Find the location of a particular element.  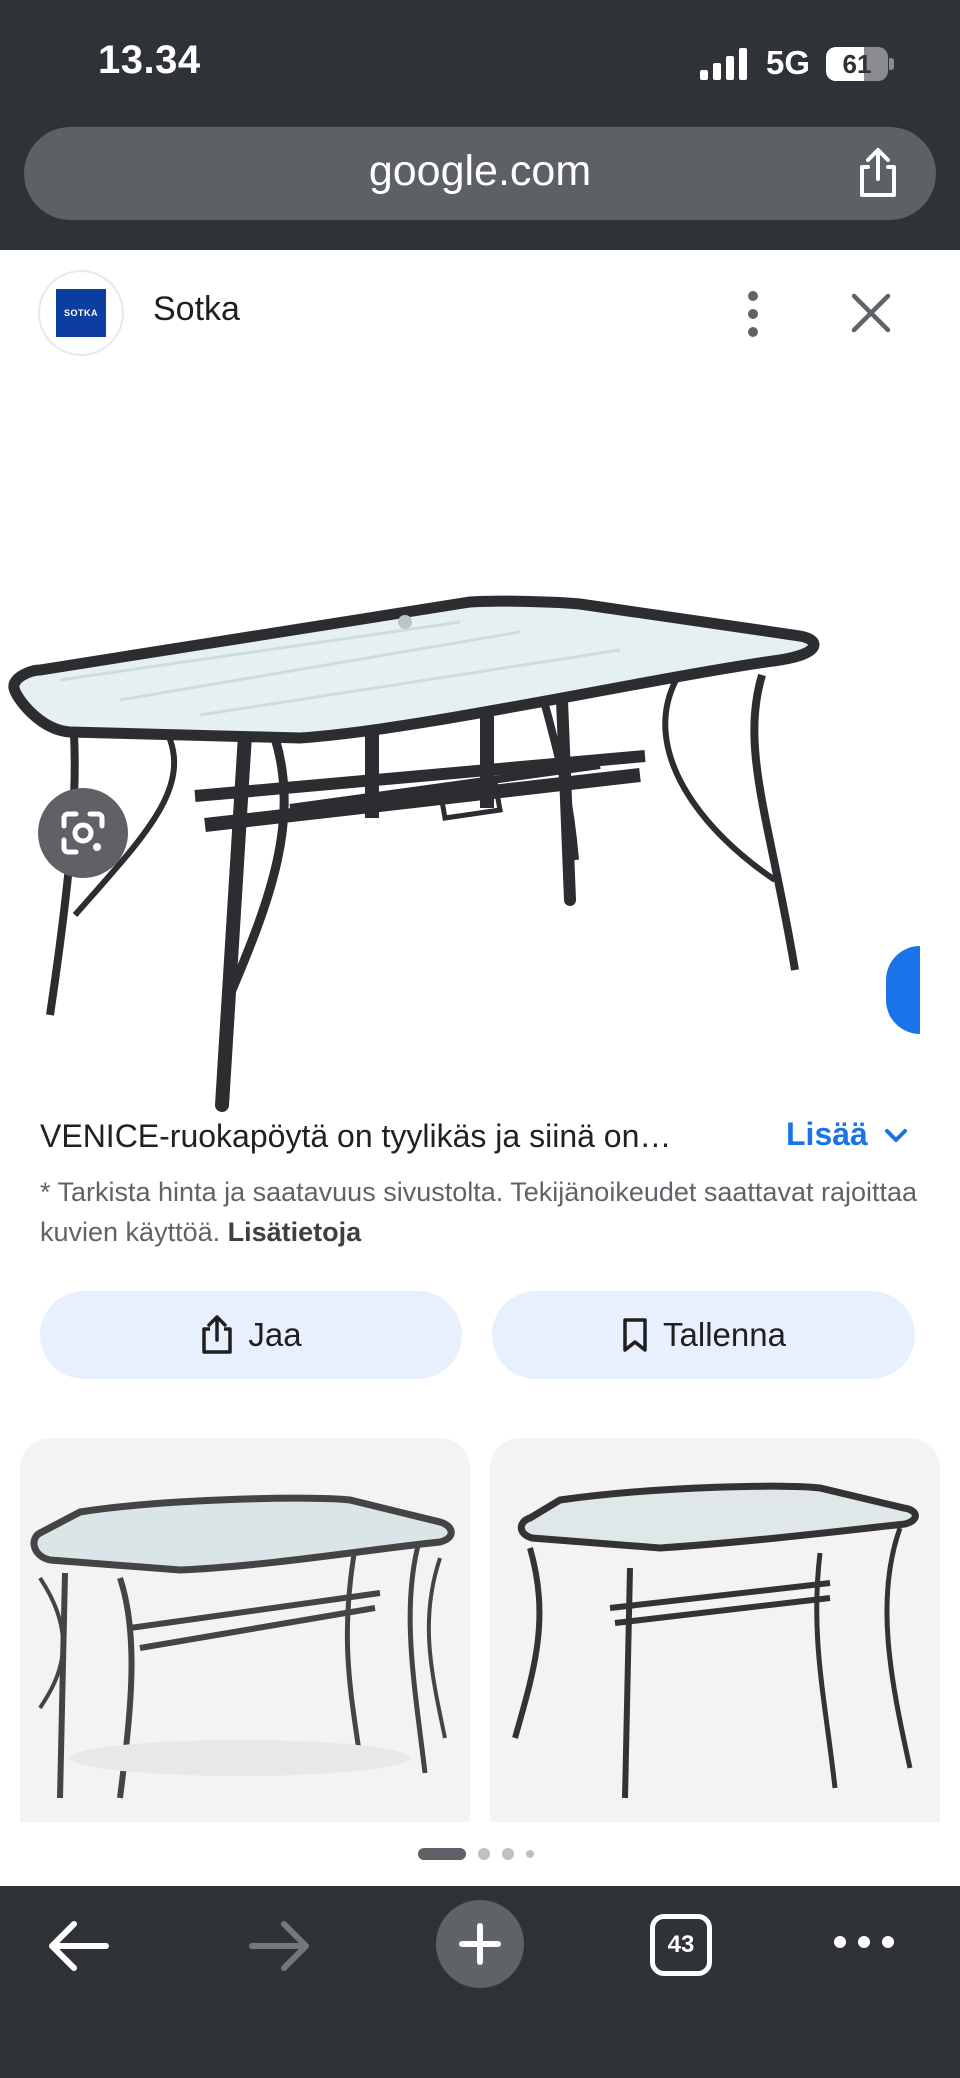

close-icon is located at coordinates (871, 313).